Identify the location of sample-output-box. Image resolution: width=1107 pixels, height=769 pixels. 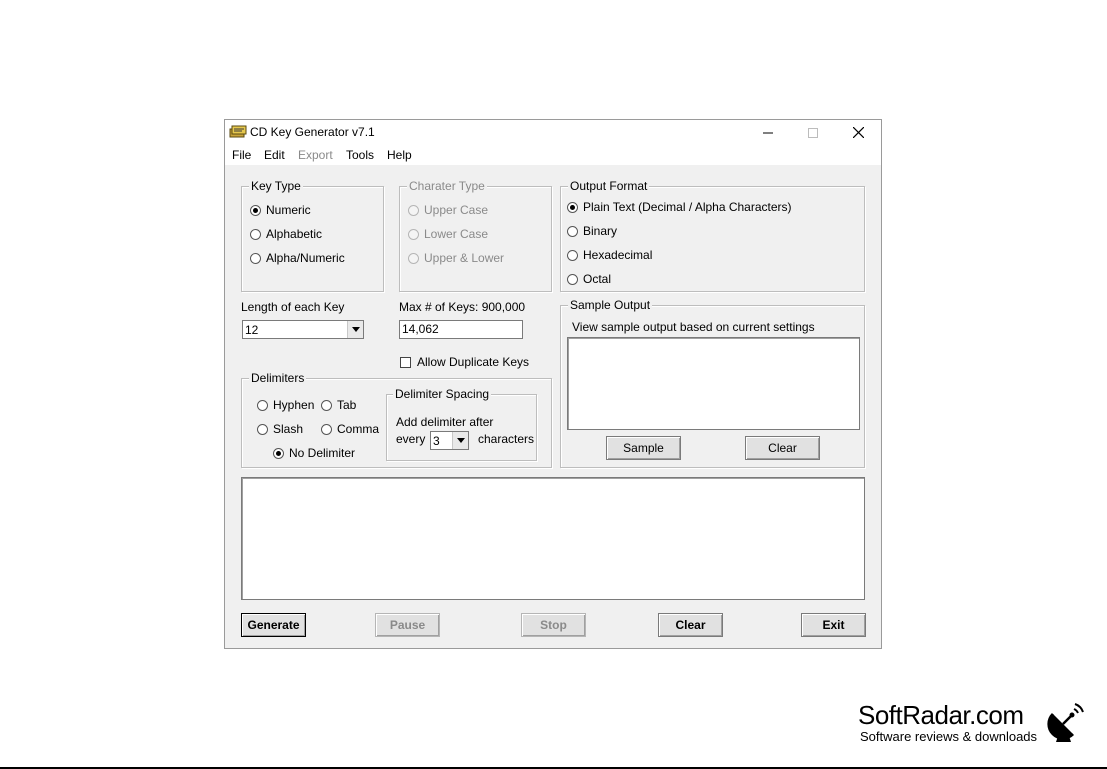
(713, 383).